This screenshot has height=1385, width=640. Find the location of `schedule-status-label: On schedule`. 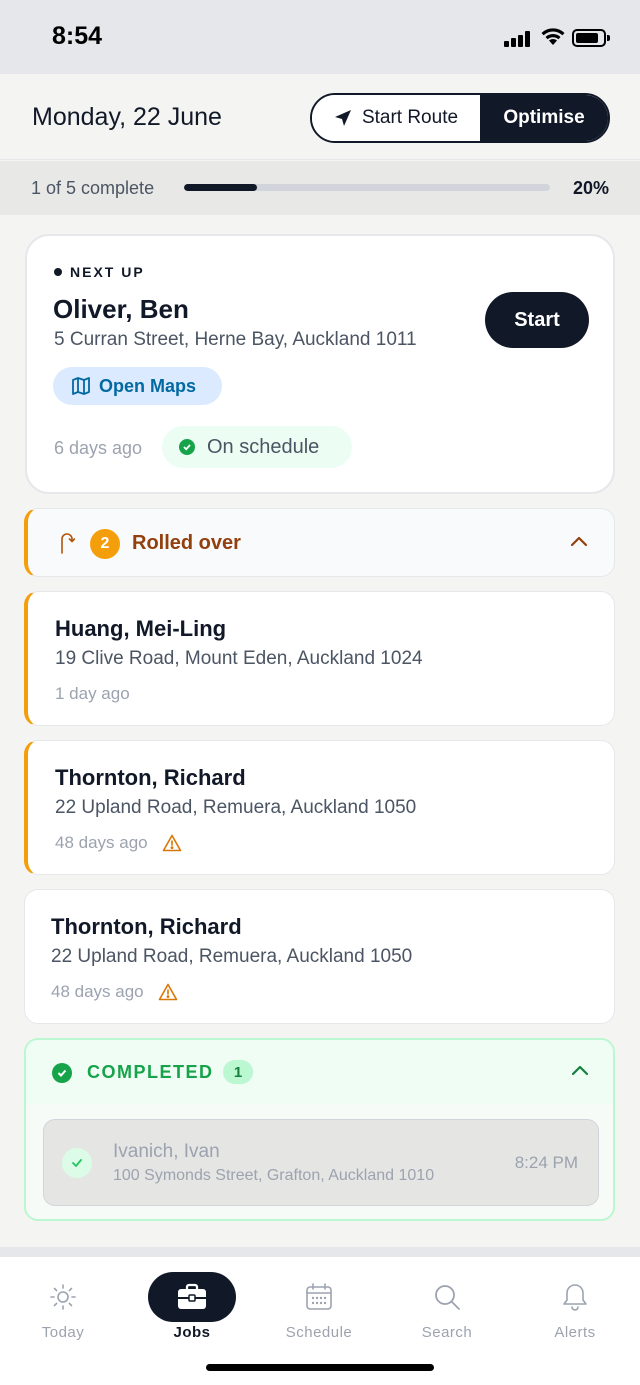

schedule-status-label: On schedule is located at coordinates (263, 446).